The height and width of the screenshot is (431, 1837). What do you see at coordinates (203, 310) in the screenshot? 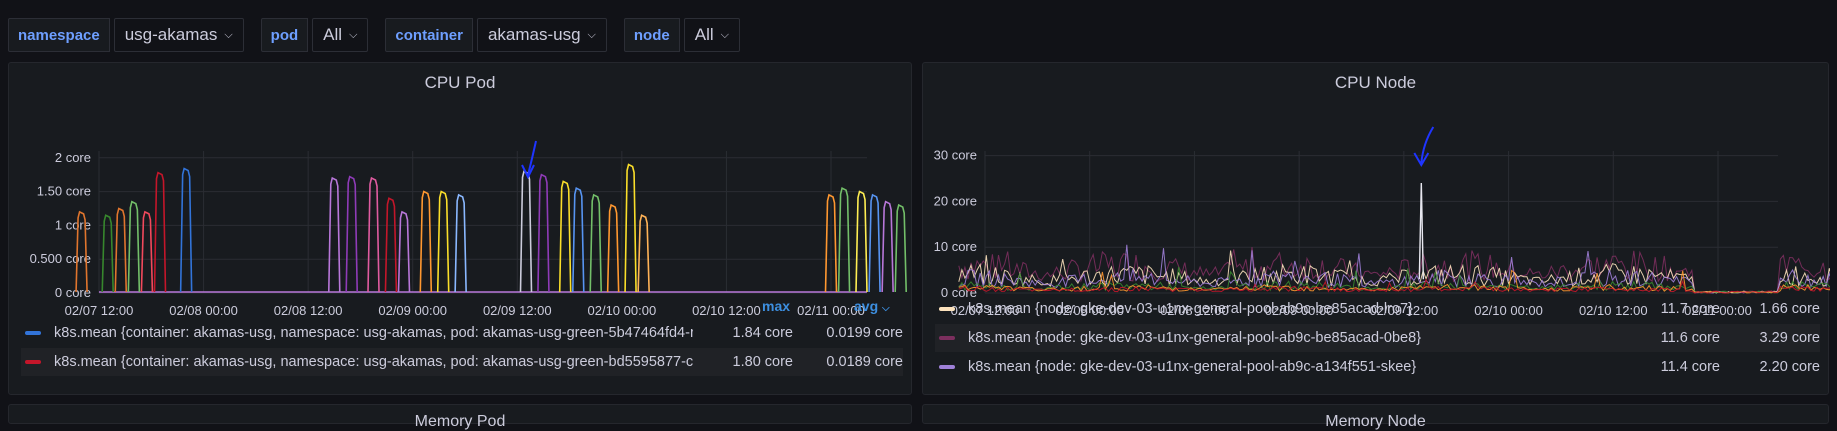
I see `x-tick-label: 02/08 00:00` at bounding box center [203, 310].